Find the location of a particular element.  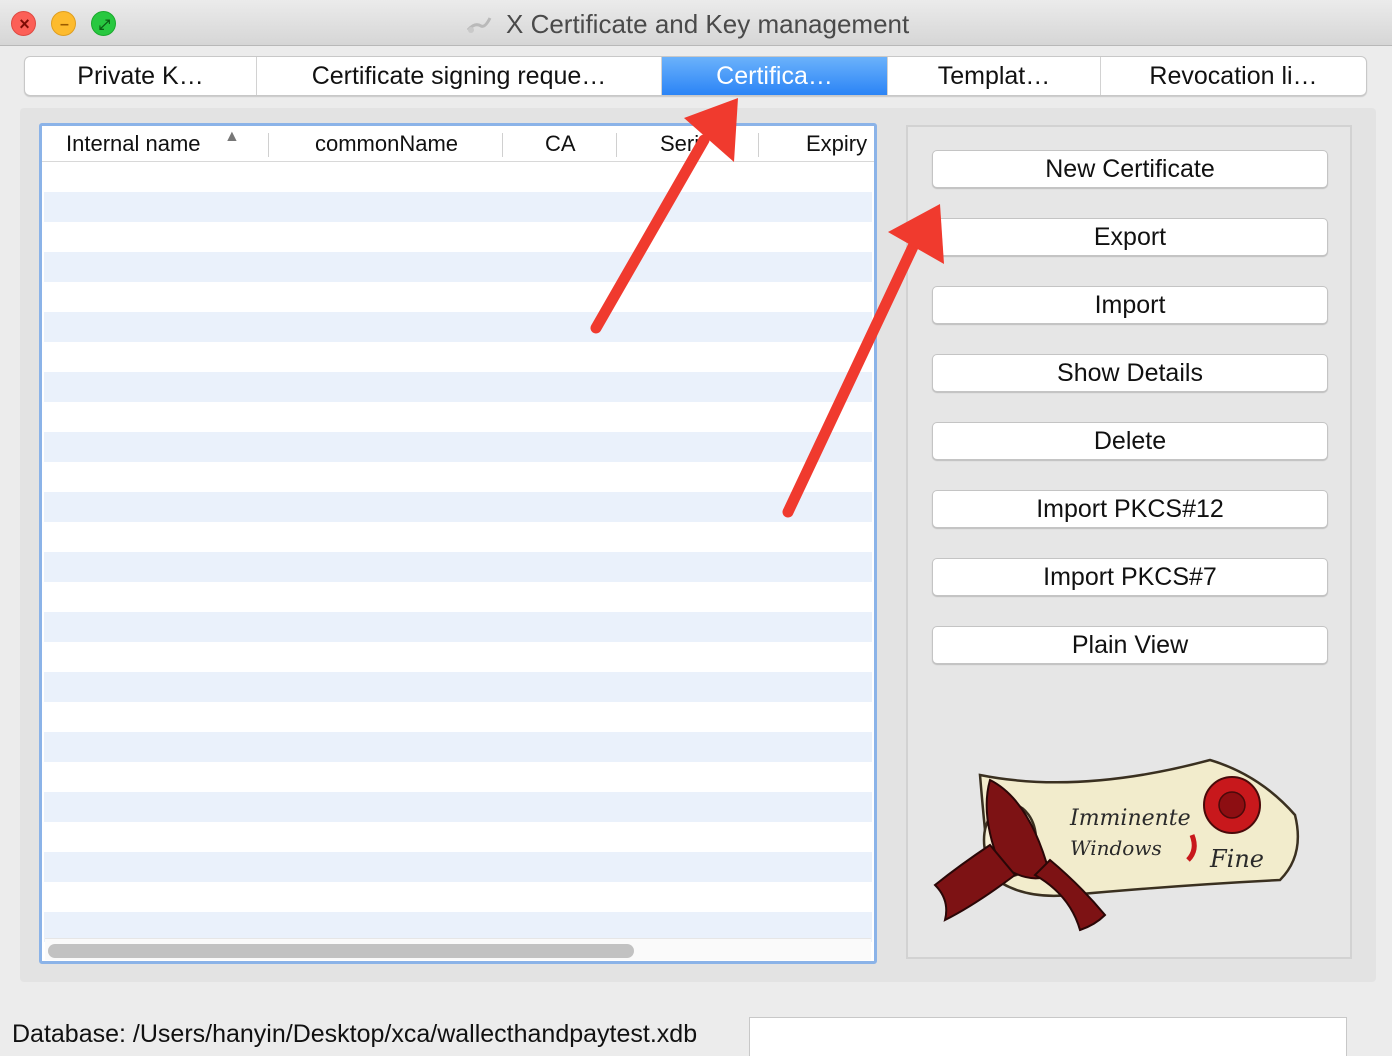

column-internal-name: Internal name is located at coordinates (156, 144).